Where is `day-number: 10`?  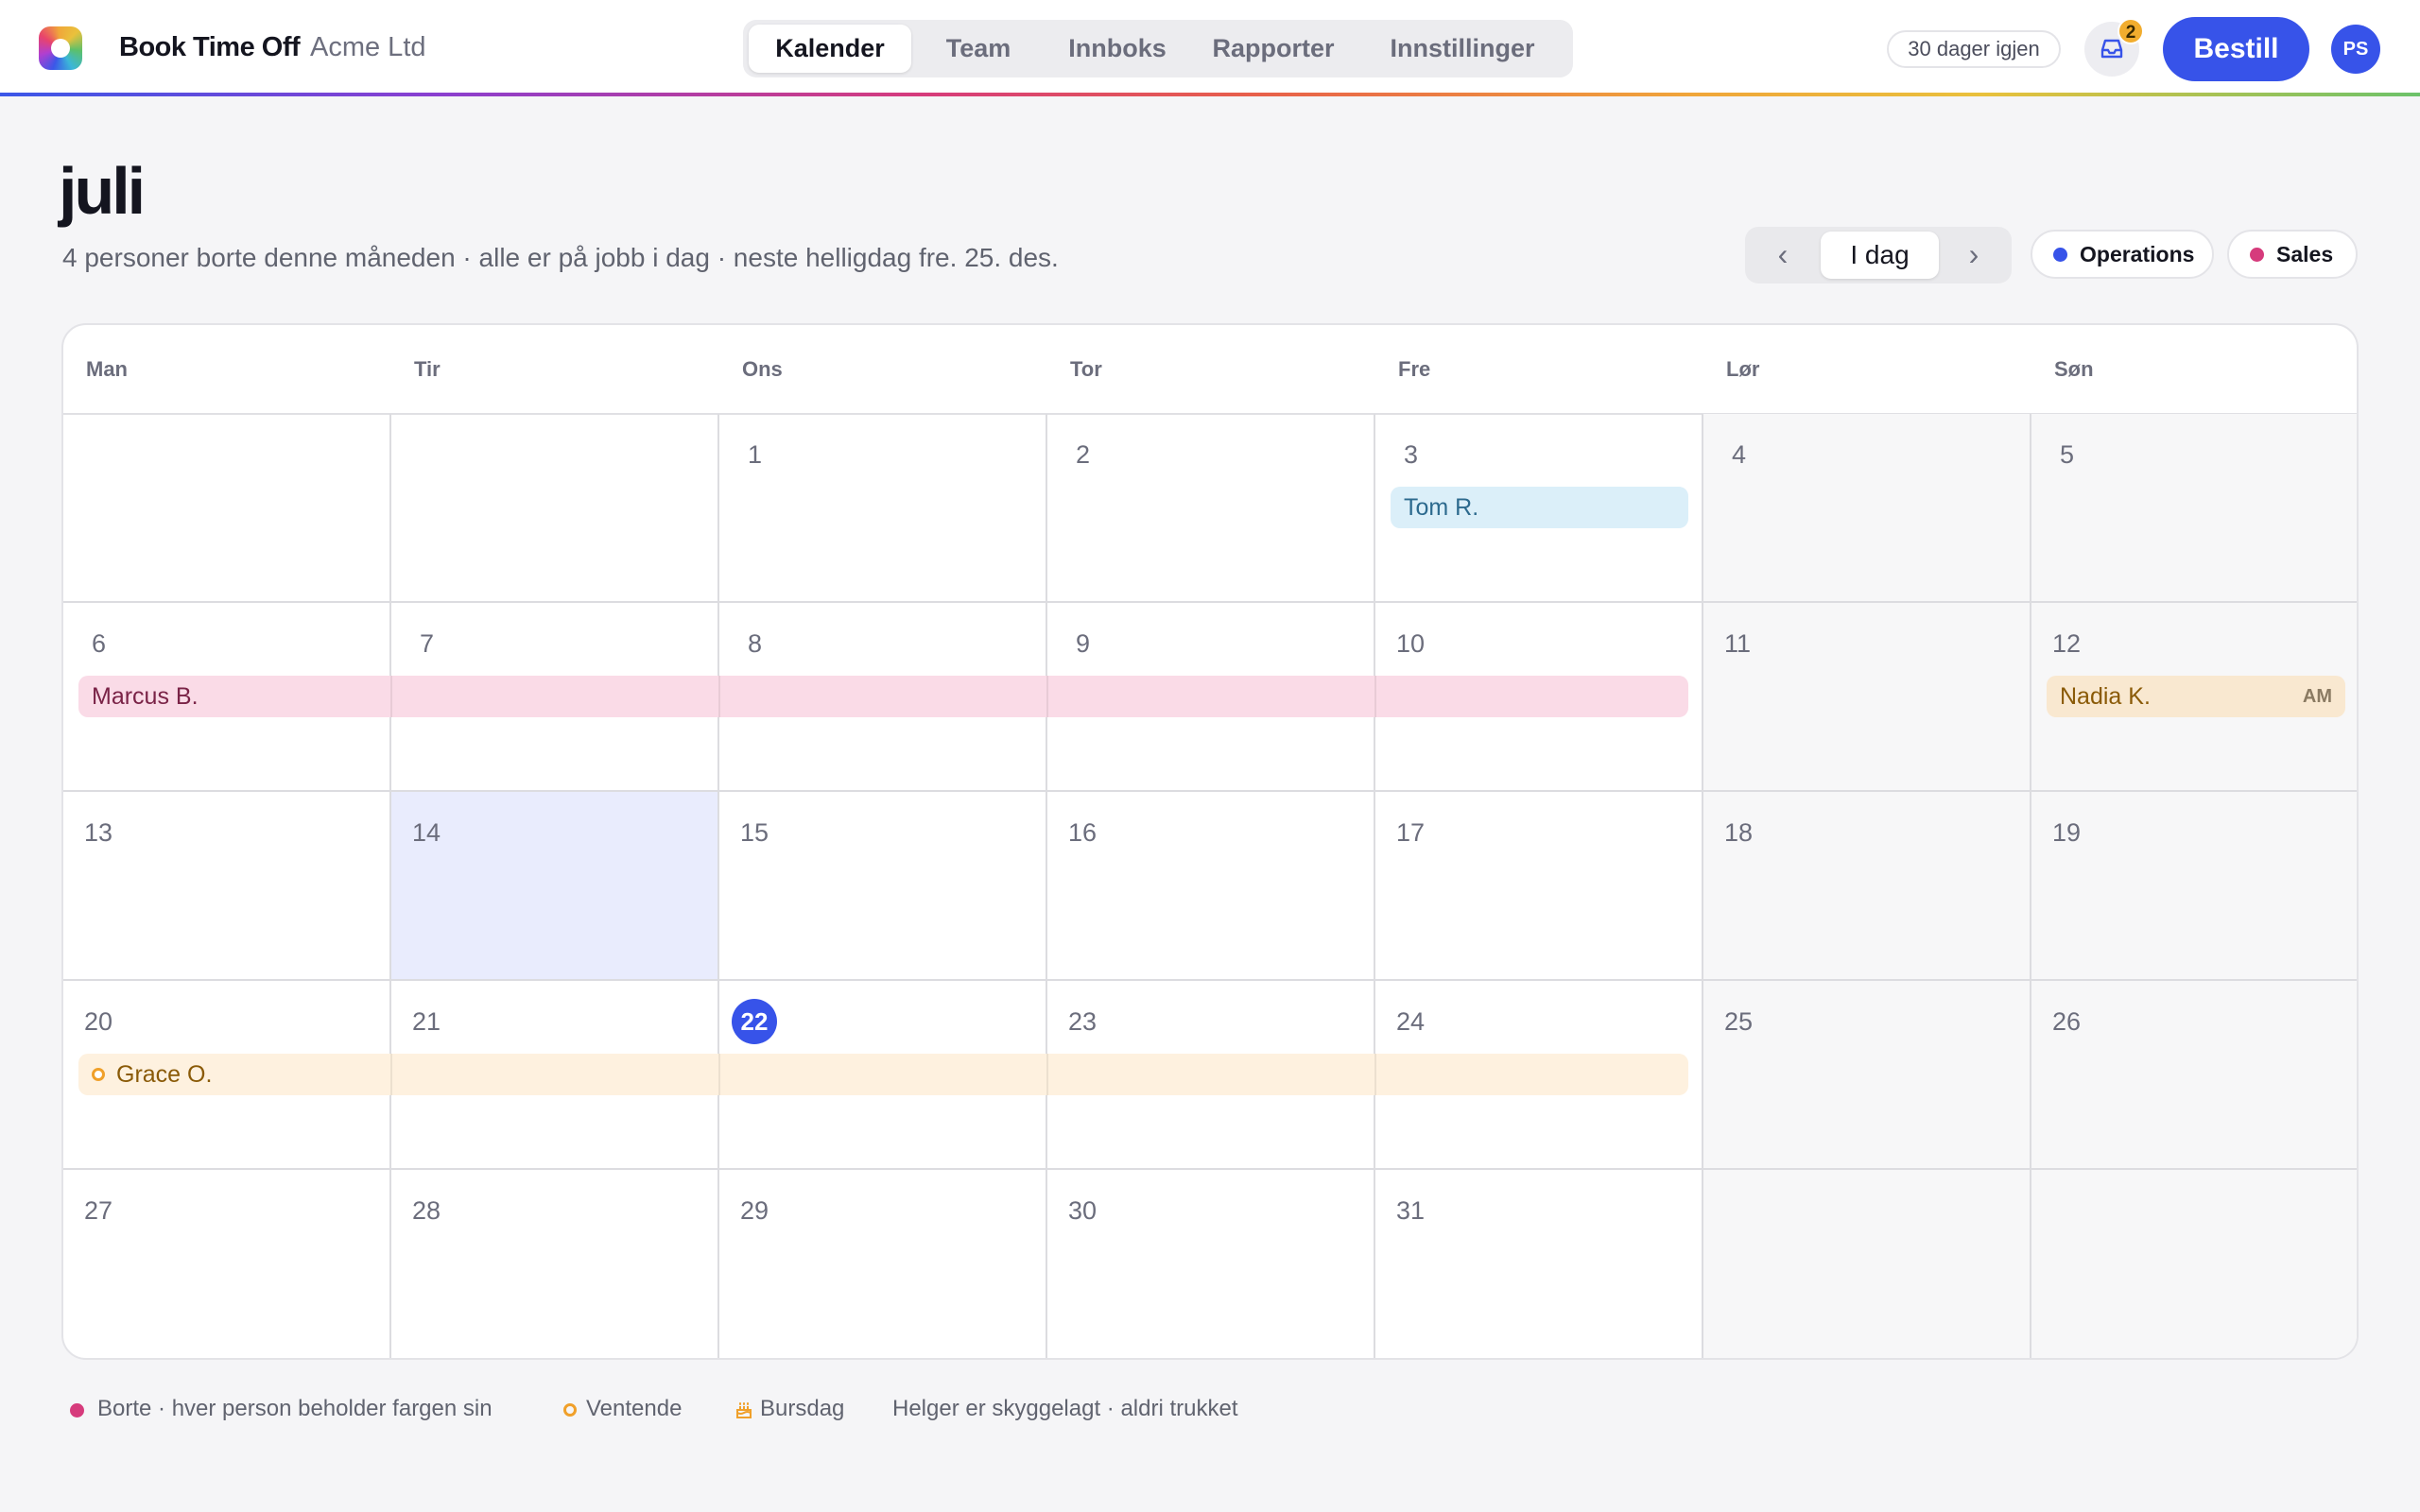
day-number: 10 is located at coordinates (1411, 643).